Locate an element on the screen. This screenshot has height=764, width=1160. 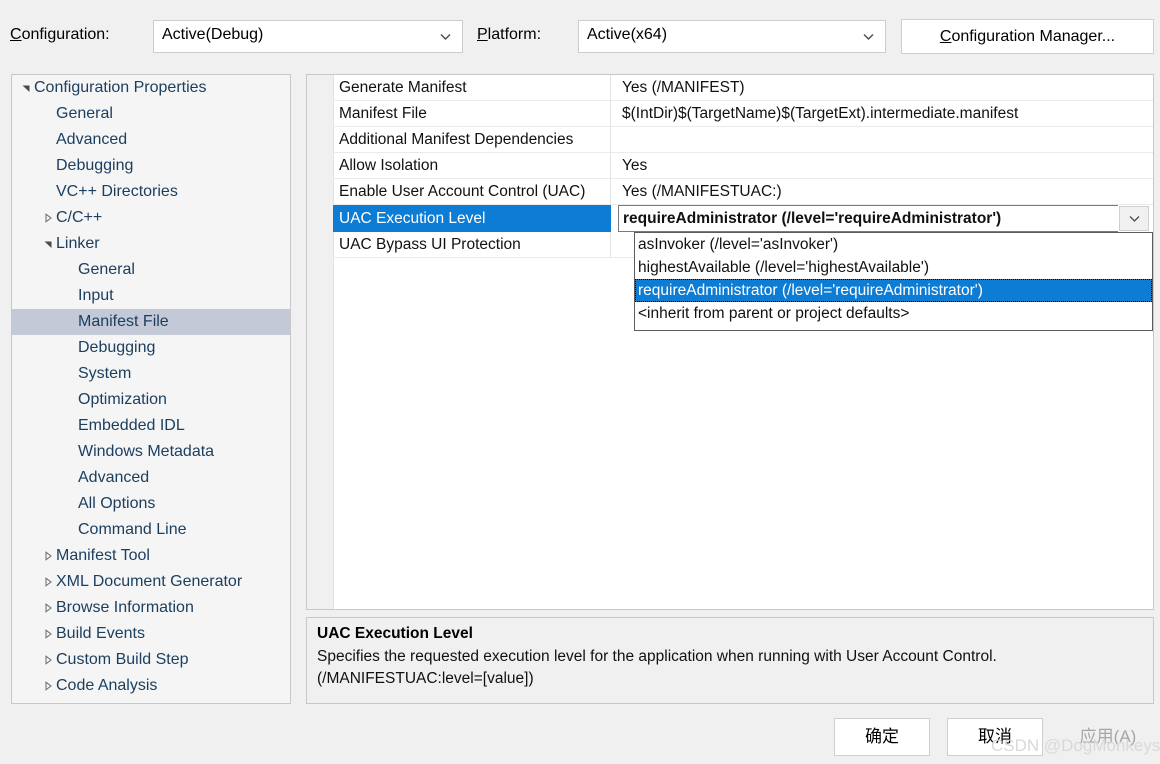
tree-item-label: XML Document Generator is located at coordinates (149, 581).